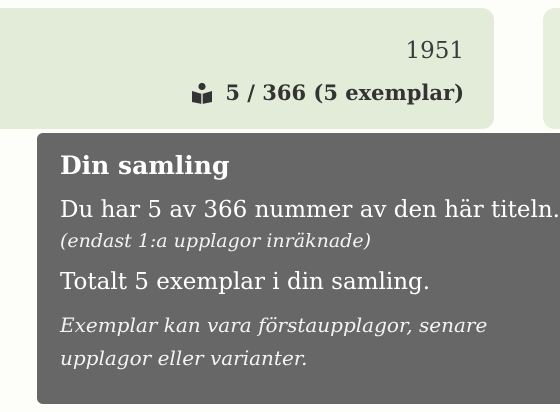  I want to click on tooltip-total-copies: Totalt 5 exemplar i din samling., so click(245, 282).